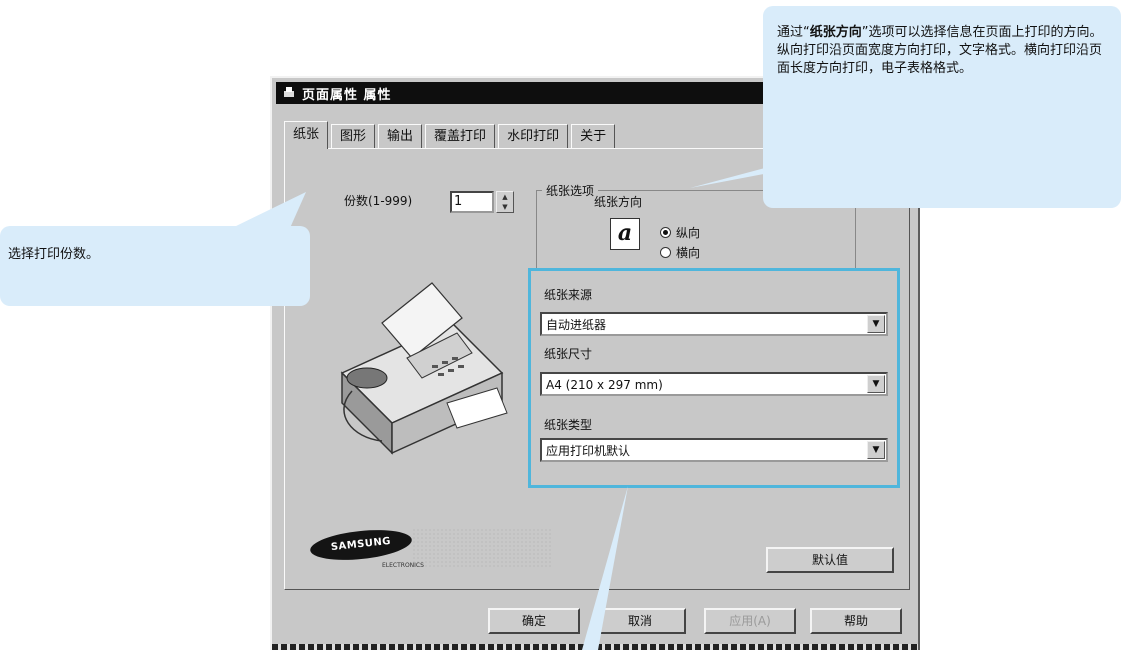  What do you see at coordinates (835, 32) in the screenshot?
I see `orientation-callout-highlight: 纸张方向` at bounding box center [835, 32].